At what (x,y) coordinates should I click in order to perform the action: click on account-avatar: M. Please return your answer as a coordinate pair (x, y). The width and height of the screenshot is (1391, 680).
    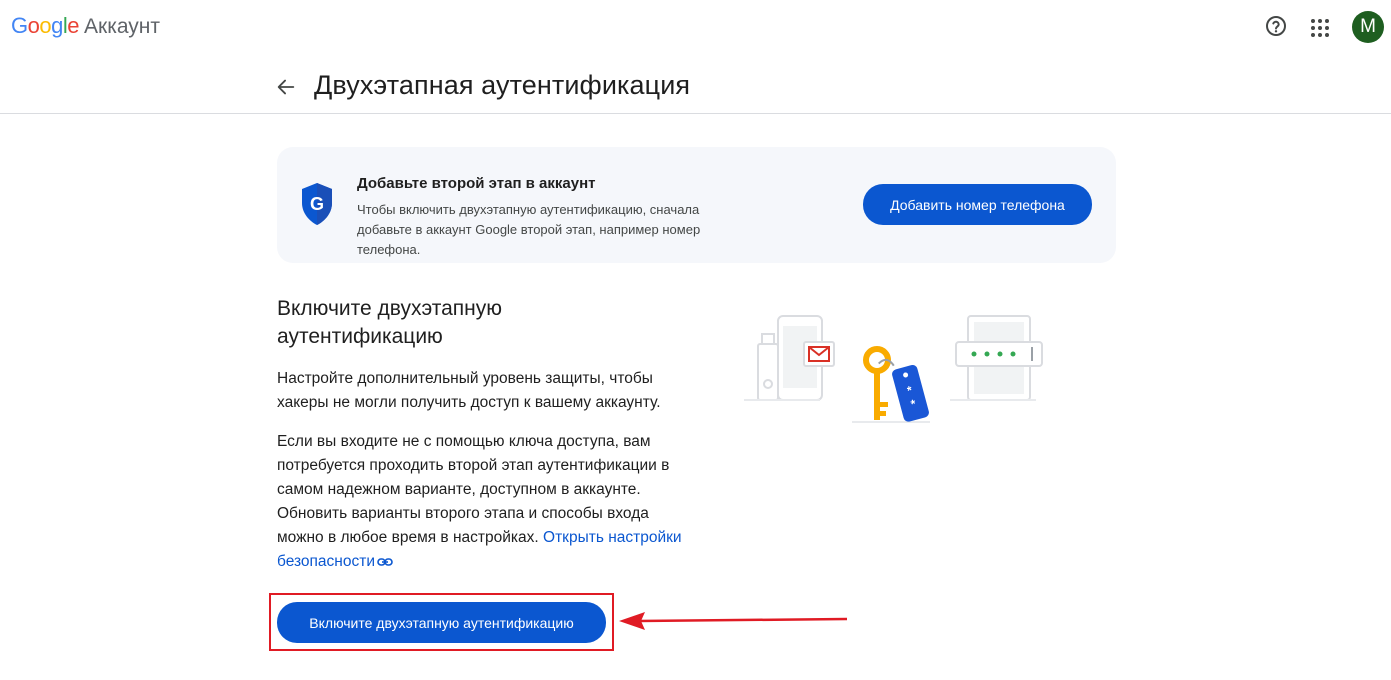
    Looking at the image, I should click on (1368, 27).